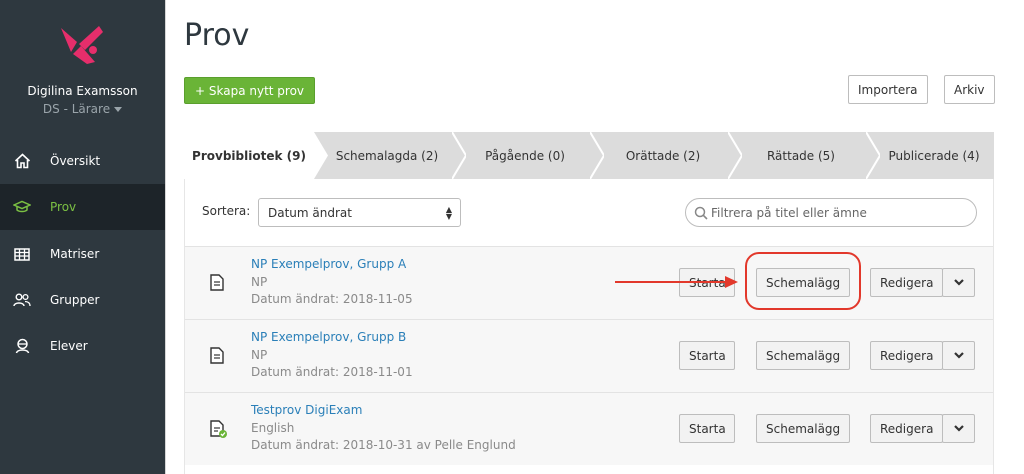 Image resolution: width=1024 pixels, height=474 pixels. What do you see at coordinates (22, 207) in the screenshot?
I see `graduation-cap-icon` at bounding box center [22, 207].